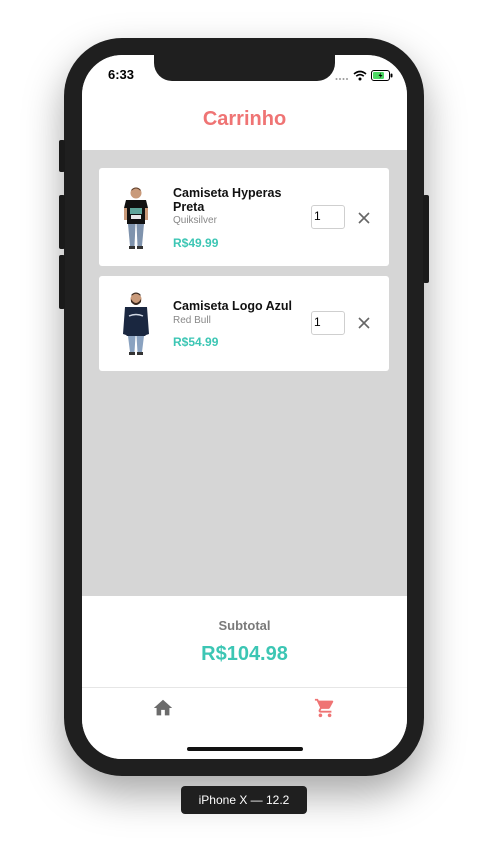 This screenshot has width=488, height=850. I want to click on home-icon, so click(163, 711).